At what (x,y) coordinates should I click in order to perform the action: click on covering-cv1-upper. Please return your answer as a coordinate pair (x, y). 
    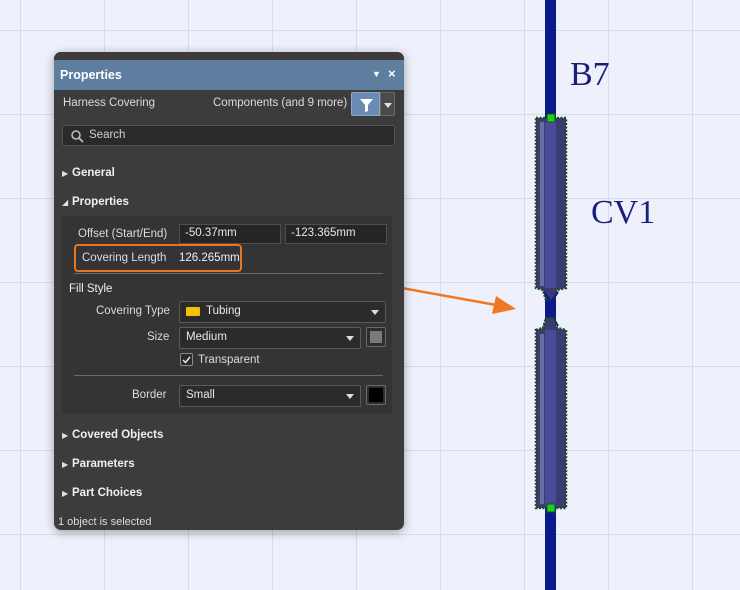
    Looking at the image, I should click on (551, 209).